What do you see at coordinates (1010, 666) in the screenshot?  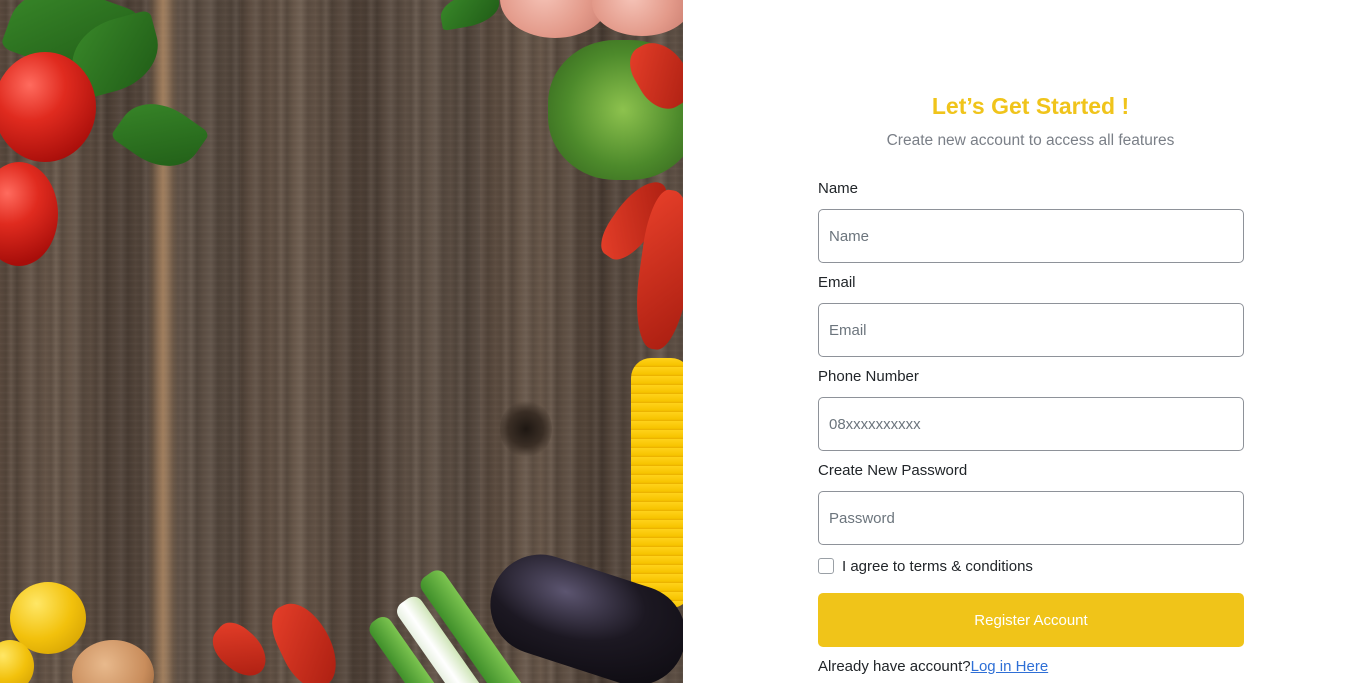 I see `login-link: Log in Here` at bounding box center [1010, 666].